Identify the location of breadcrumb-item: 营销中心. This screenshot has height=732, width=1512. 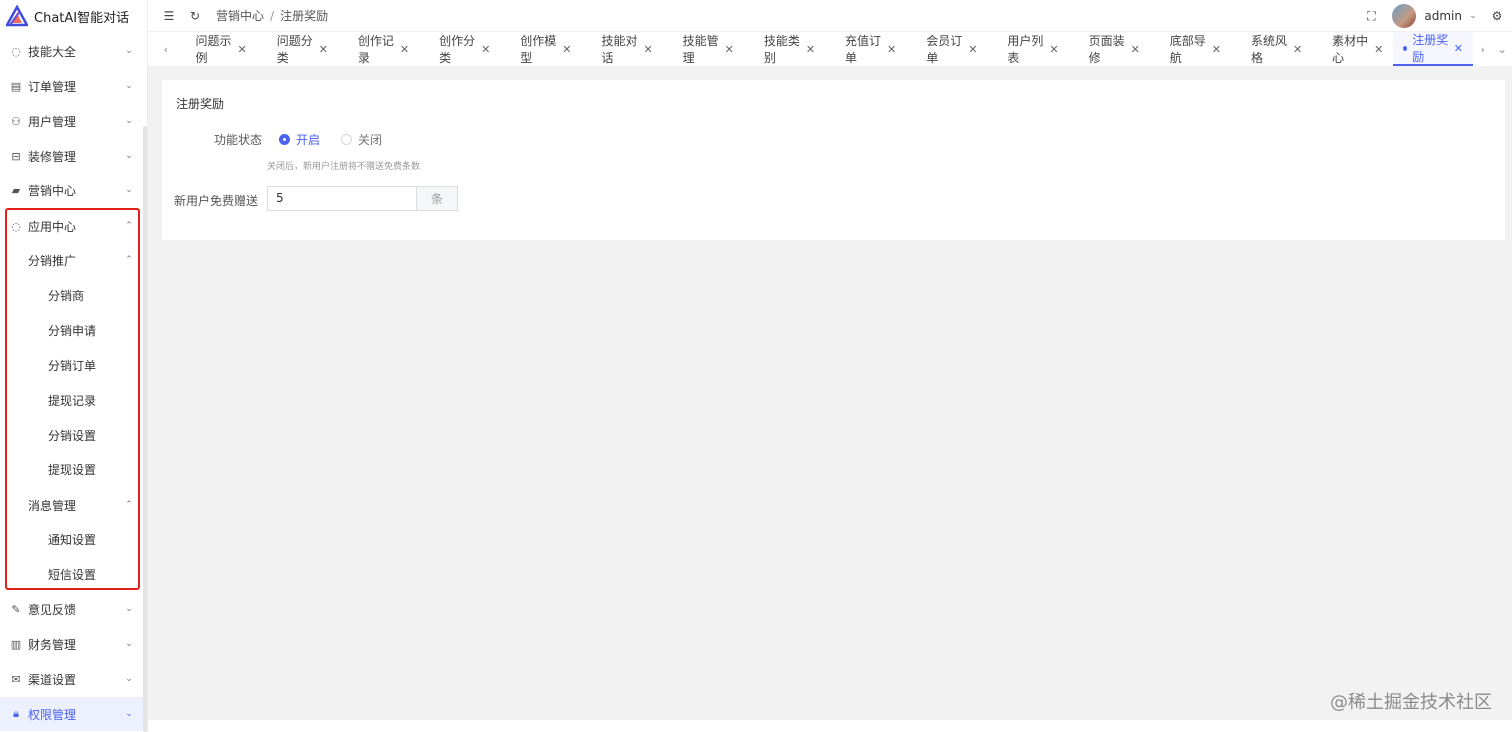
(240, 15).